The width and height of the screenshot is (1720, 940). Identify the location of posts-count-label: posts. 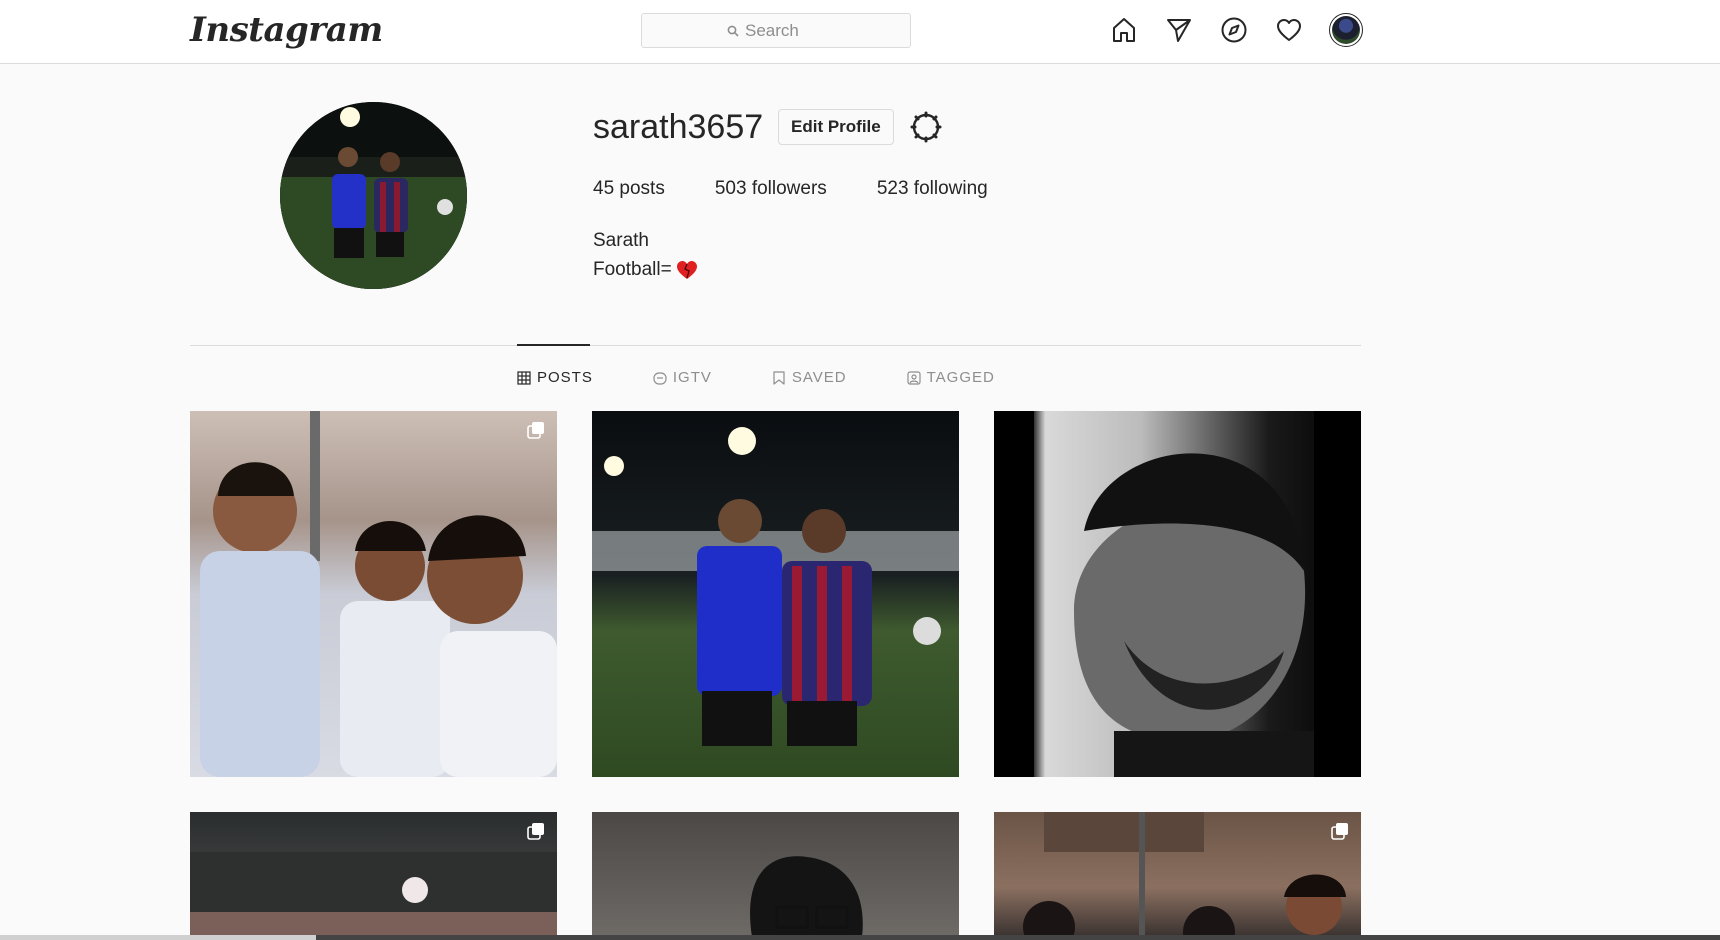
(642, 188).